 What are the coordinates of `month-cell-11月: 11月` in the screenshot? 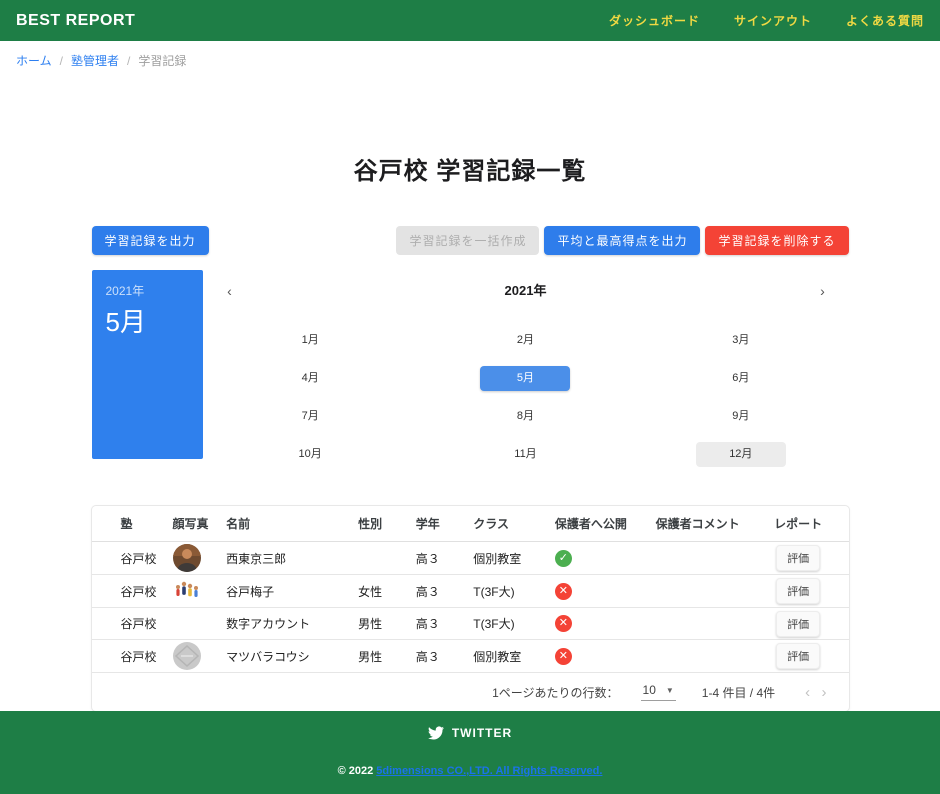 It's located at (525, 454).